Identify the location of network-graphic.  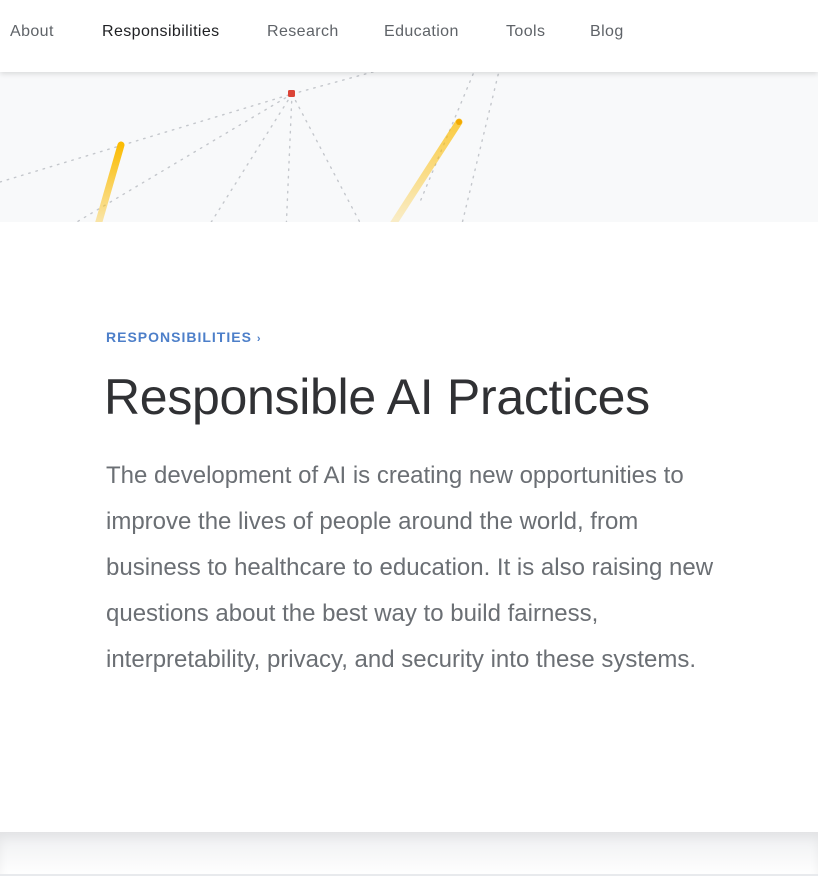
(250, 147).